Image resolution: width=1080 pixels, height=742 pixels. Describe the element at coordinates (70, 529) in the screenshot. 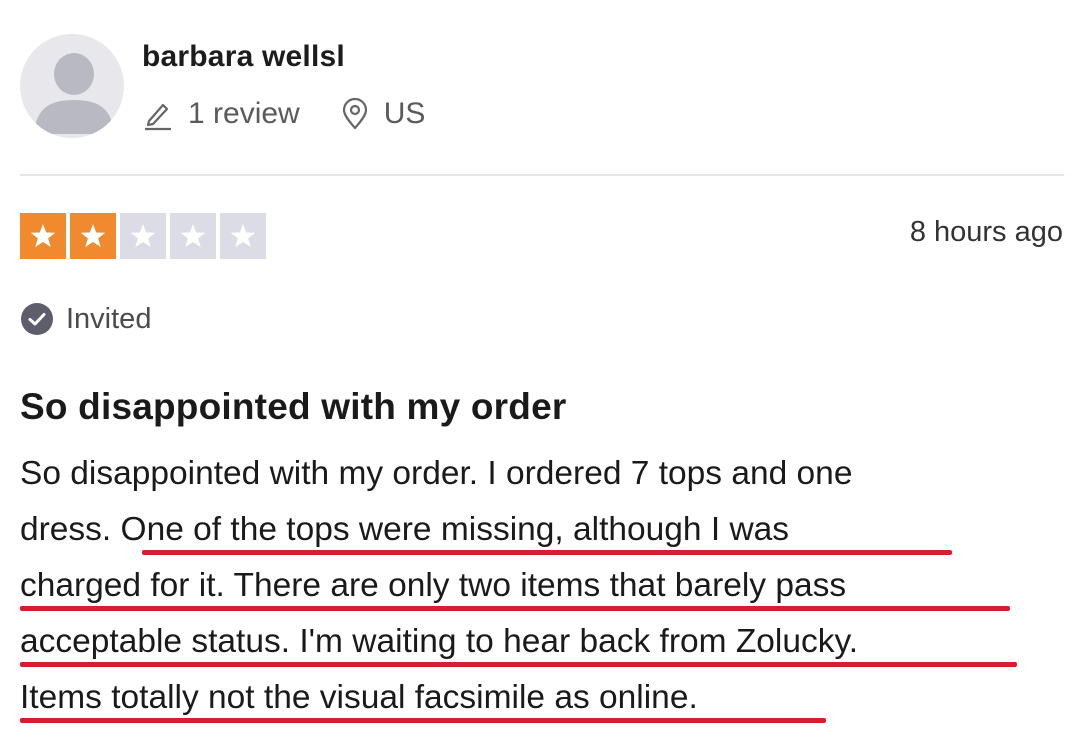

I see `review-body-text: dress.` at that location.